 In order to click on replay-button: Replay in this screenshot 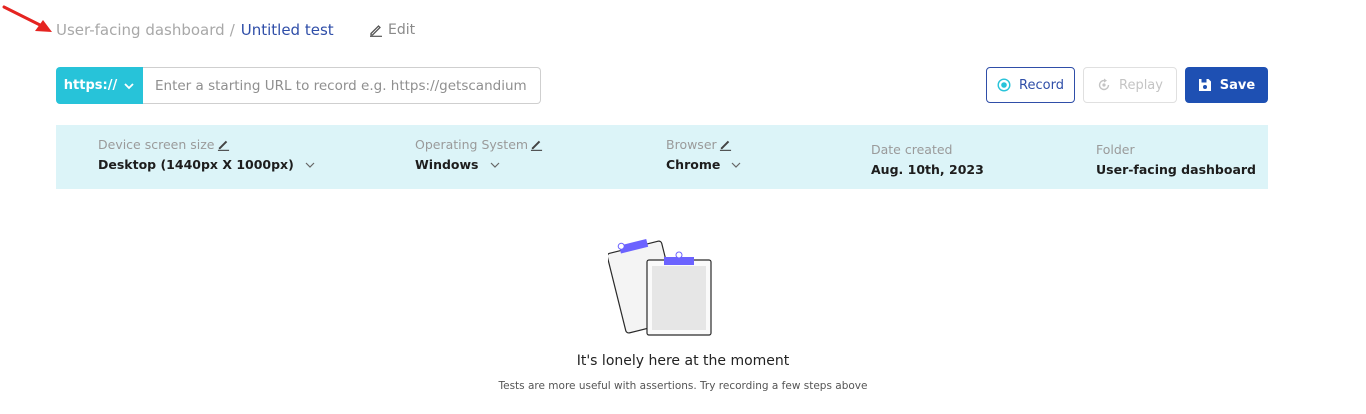, I will do `click(1130, 85)`.